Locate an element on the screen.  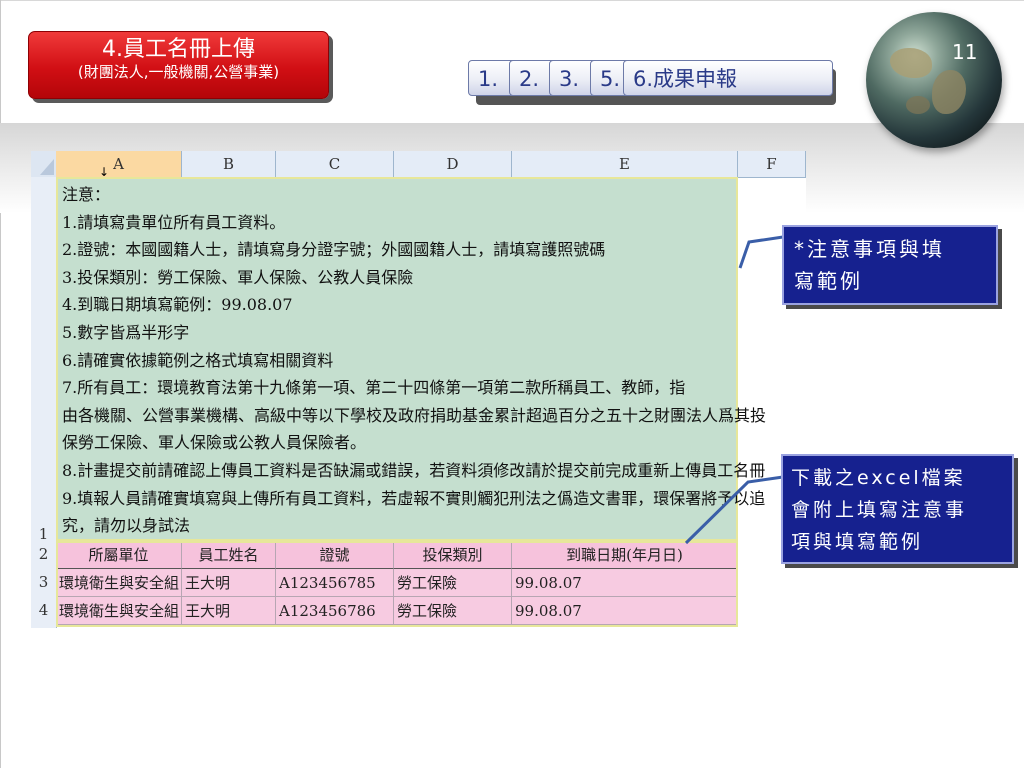
step-tab-6-label: 6.成果申報 is located at coordinates (685, 79).